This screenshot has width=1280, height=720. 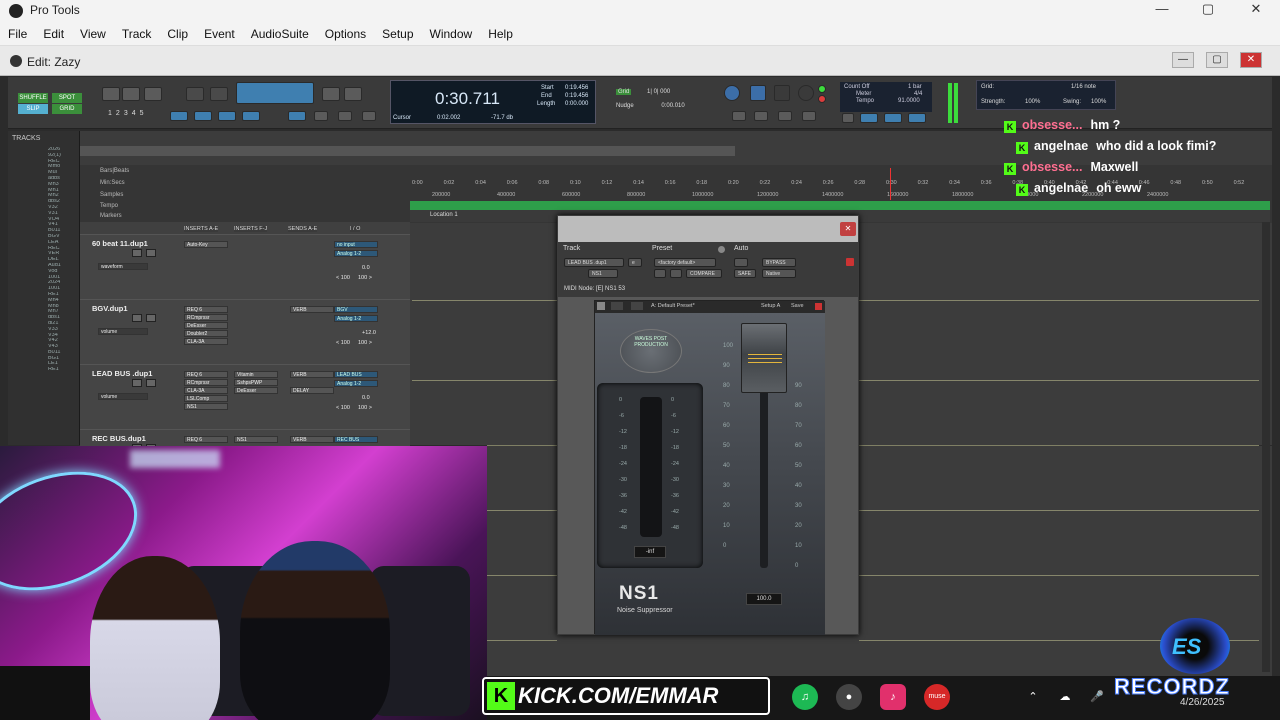 What do you see at coordinates (1033, 697) in the screenshot?
I see `chevron-up-icon: ⌃` at bounding box center [1033, 697].